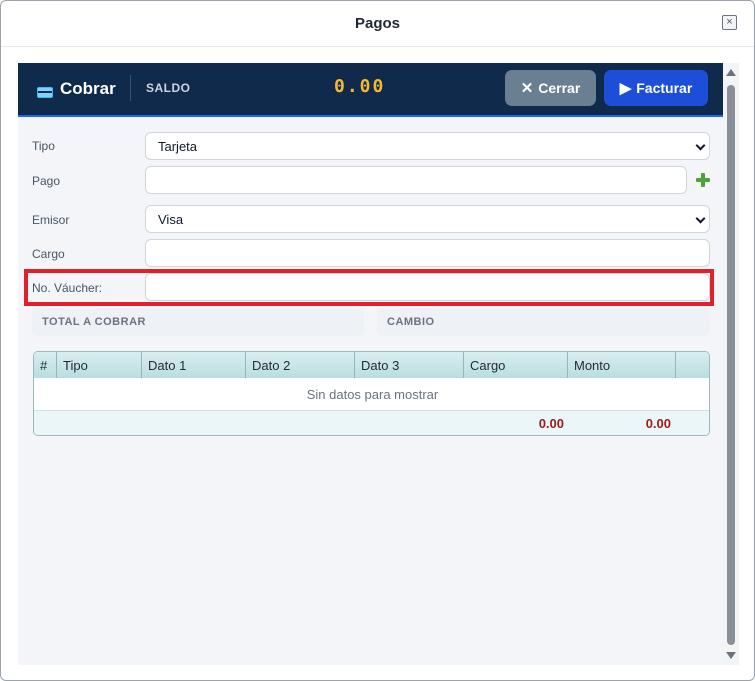 The width and height of the screenshot is (755, 681). I want to click on cargo-input, so click(427, 253).